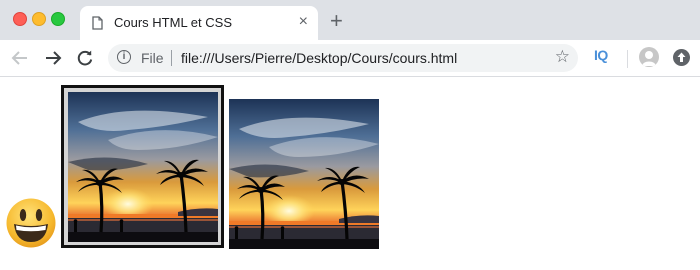 This screenshot has height=270, width=700. What do you see at coordinates (124, 57) in the screenshot?
I see `info-icon: i` at bounding box center [124, 57].